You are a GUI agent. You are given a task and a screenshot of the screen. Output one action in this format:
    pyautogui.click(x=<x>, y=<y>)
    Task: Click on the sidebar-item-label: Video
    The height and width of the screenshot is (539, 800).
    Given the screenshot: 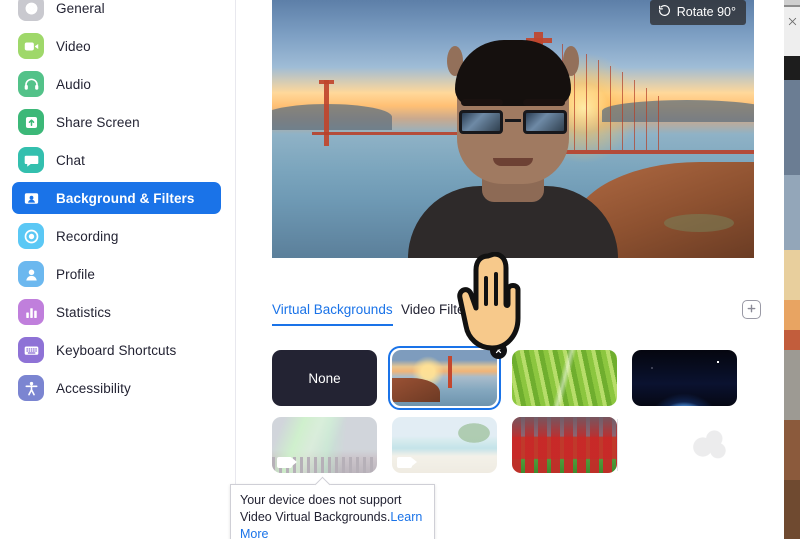 What is the action you would take?
    pyautogui.click(x=73, y=46)
    